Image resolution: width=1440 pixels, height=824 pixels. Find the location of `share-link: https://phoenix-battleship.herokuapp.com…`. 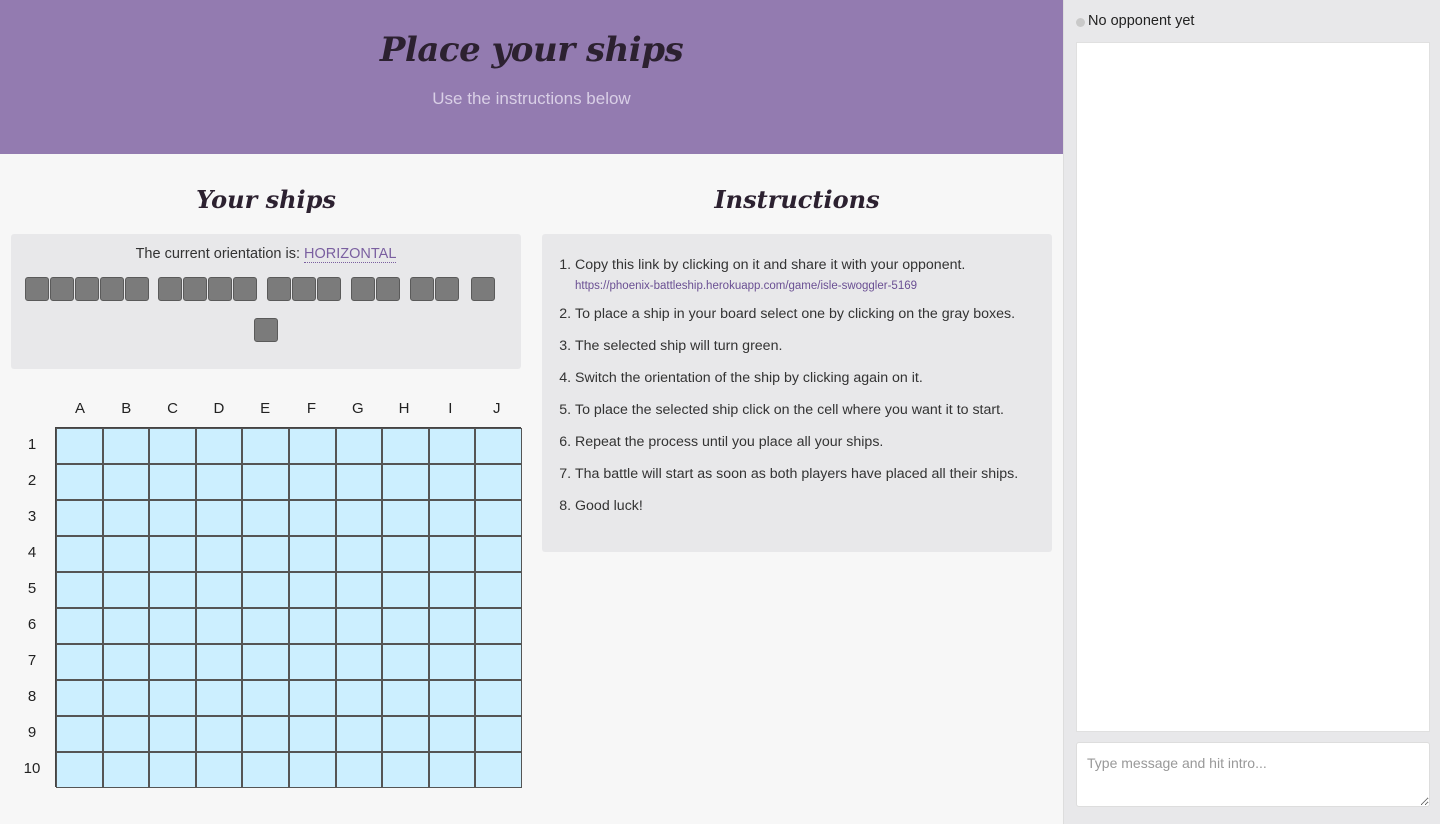

share-link: https://phoenix-battleship.herokuapp.com… is located at coordinates (805, 286).